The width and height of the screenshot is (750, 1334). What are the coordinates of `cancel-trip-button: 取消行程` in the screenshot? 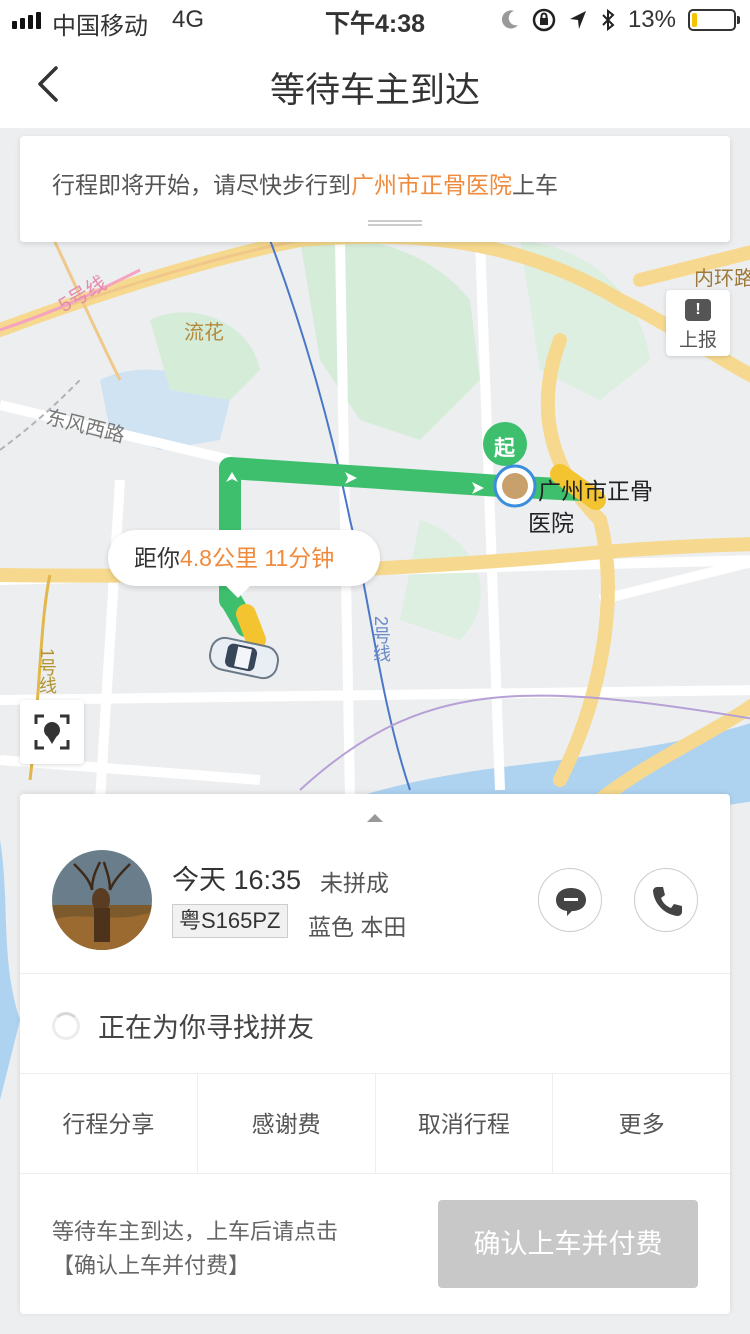 It's located at (465, 1123).